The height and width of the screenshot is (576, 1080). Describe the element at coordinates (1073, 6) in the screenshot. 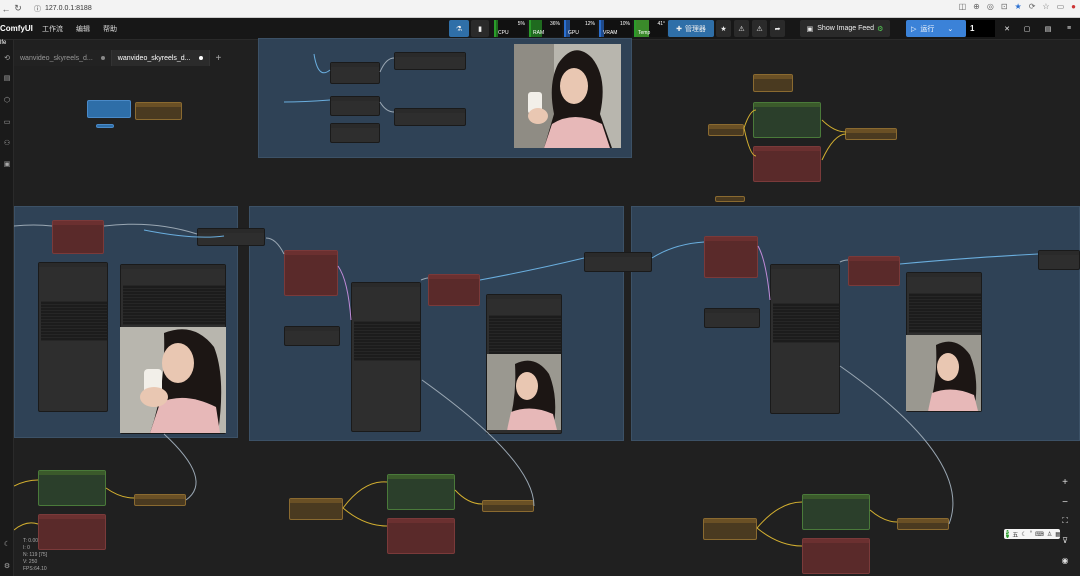

I see `copilot-icon: ●` at that location.